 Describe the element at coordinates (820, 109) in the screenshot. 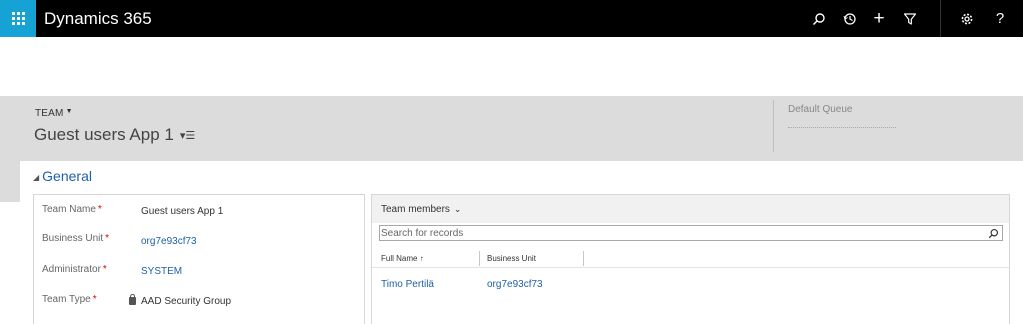

I see `default-queue-label: Default Queue` at that location.